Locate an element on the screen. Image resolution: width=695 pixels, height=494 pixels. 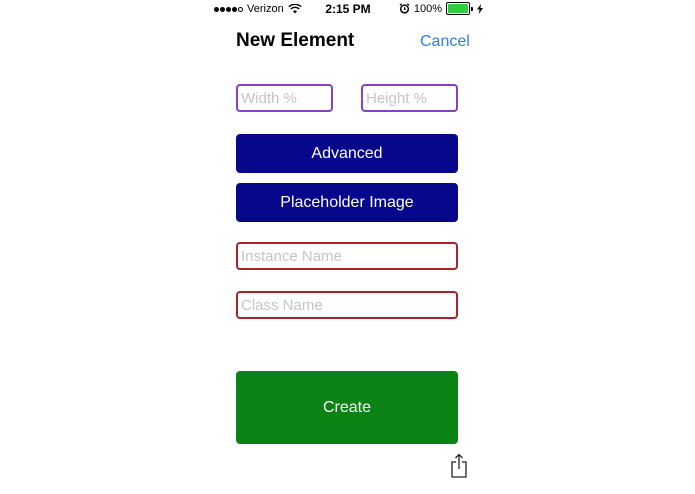
status-time: 2:15 PM is located at coordinates (348, 9).